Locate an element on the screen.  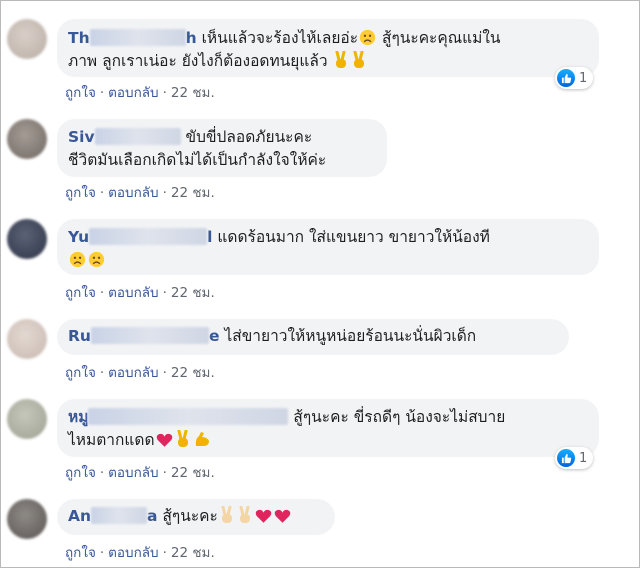
author-name-start: Ru is located at coordinates (79, 336).